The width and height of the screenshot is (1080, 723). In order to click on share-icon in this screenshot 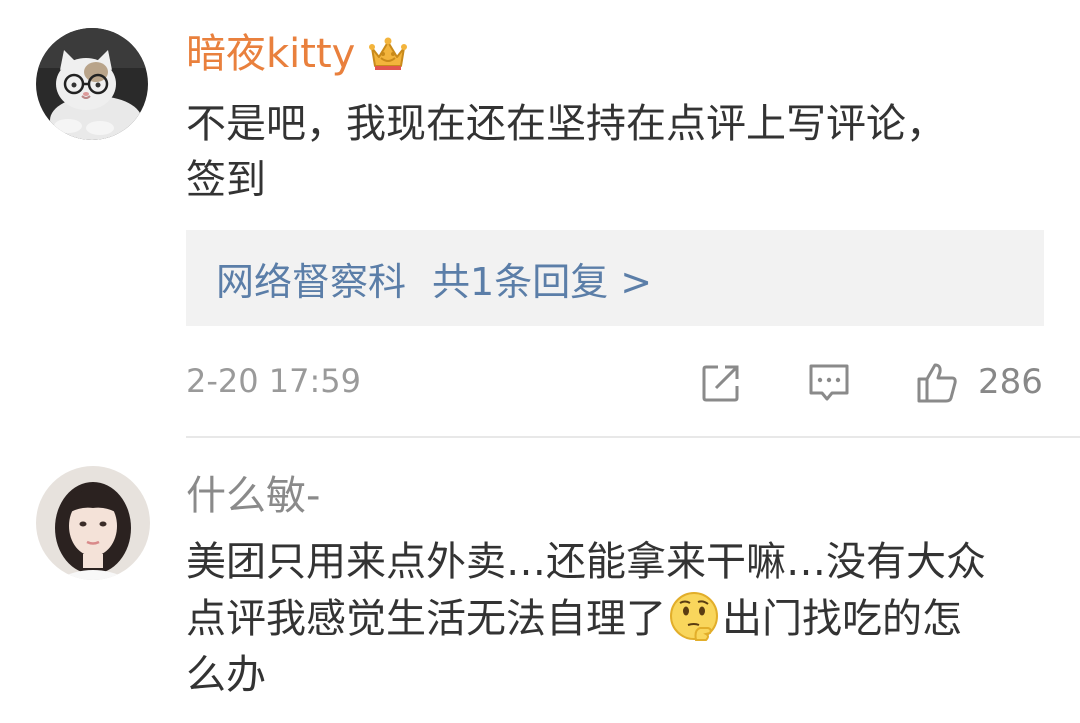, I will do `click(721, 383)`.